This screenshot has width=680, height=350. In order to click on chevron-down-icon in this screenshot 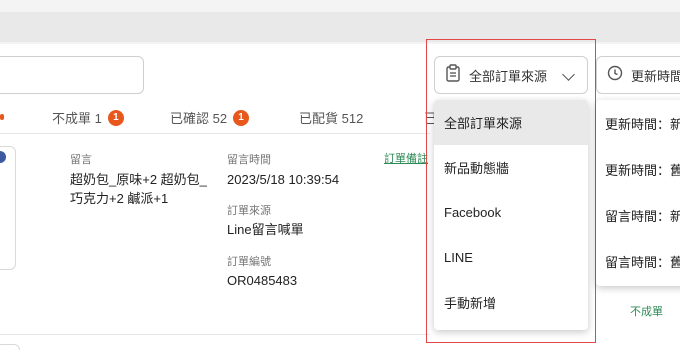, I will do `click(568, 74)`.